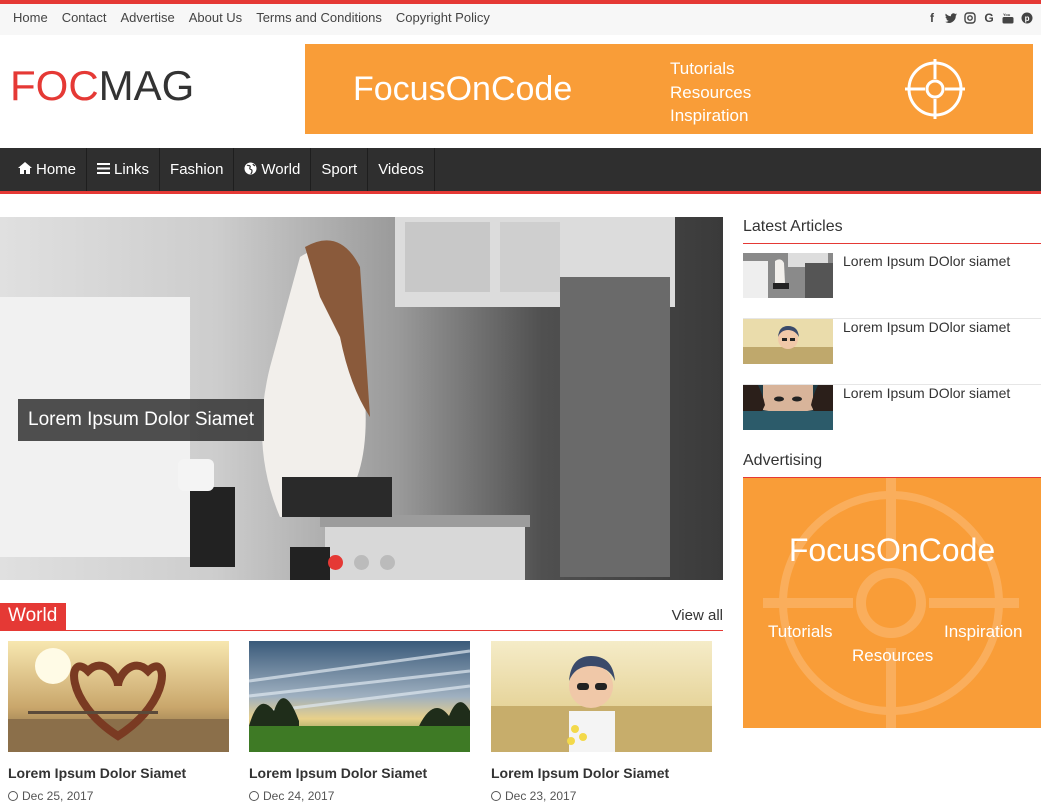 The image size is (1041, 809). Describe the element at coordinates (58, 796) in the screenshot. I see `article-date-text: Dec 25, 2017` at that location.